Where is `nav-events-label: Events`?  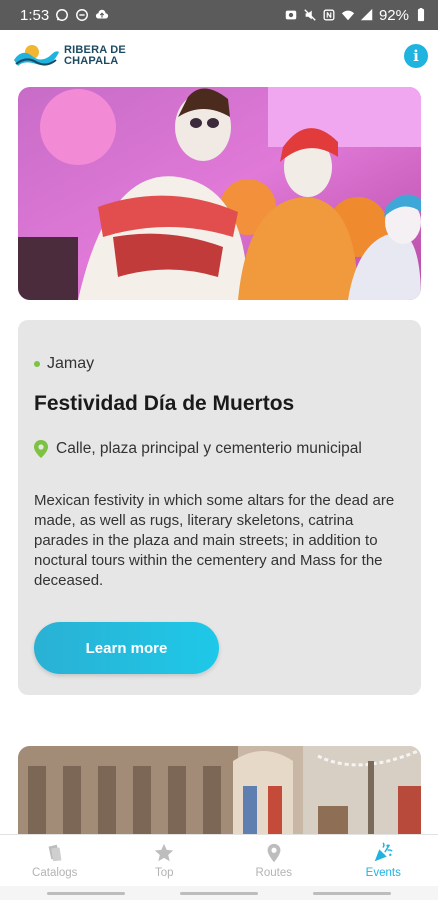
nav-events-label: Events is located at coordinates (383, 873).